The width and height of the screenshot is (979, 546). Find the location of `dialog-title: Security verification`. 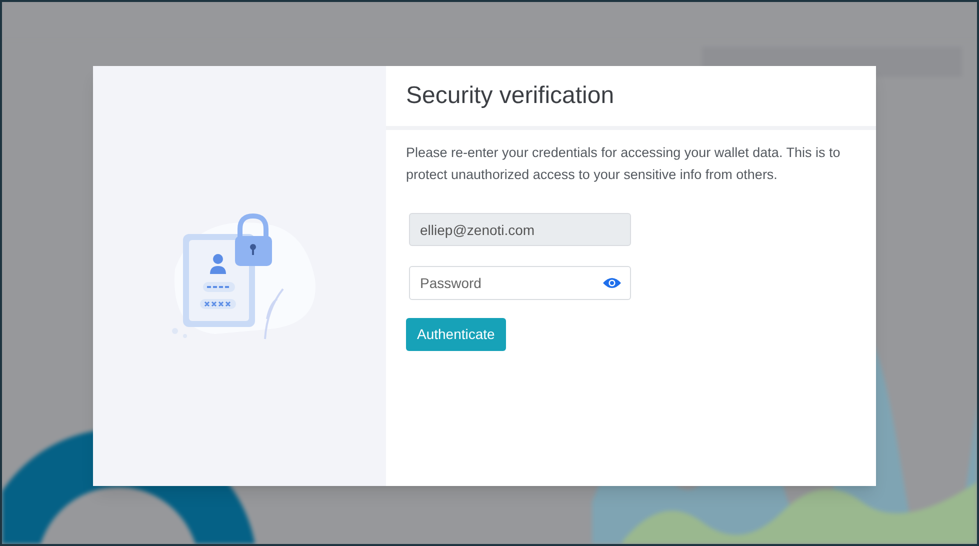

dialog-title: Security verification is located at coordinates (510, 96).